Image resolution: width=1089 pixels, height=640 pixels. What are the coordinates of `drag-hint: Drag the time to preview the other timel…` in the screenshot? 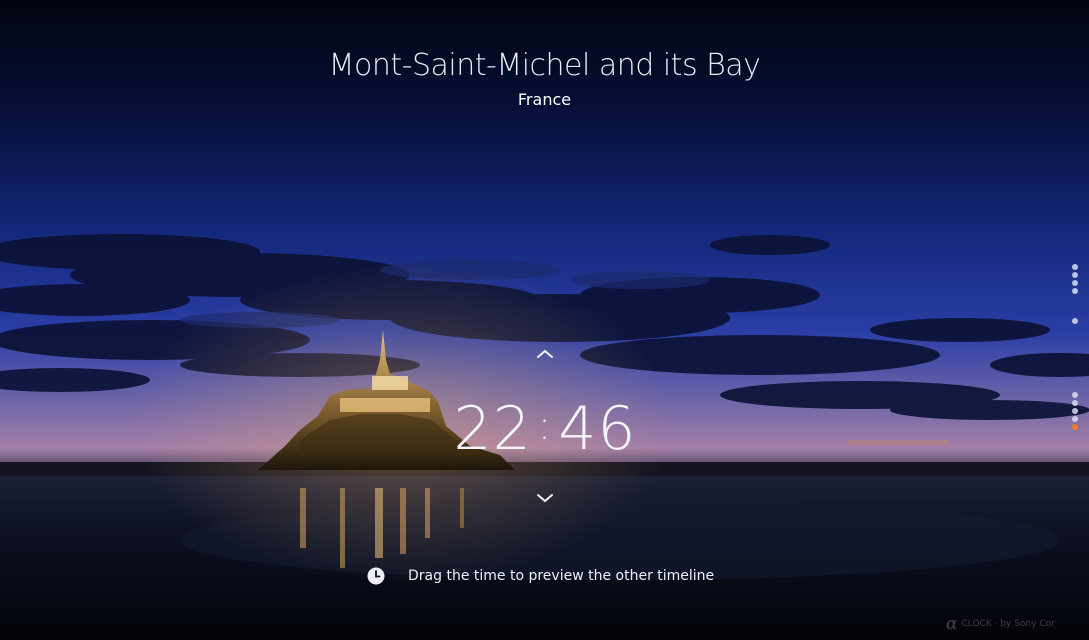 It's located at (540, 576).